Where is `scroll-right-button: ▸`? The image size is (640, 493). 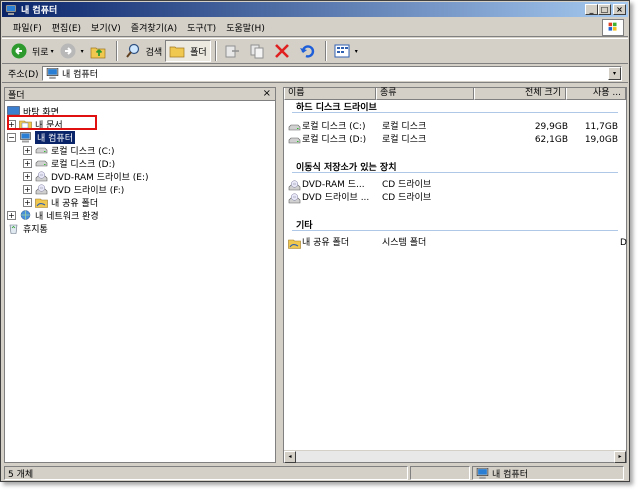 scroll-right-button: ▸ is located at coordinates (620, 457).